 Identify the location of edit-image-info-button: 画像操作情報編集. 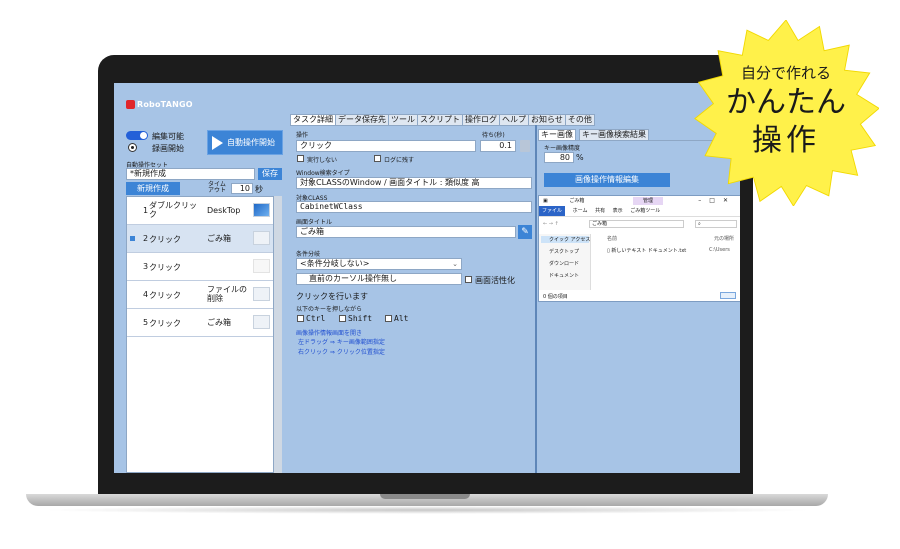
(607, 180).